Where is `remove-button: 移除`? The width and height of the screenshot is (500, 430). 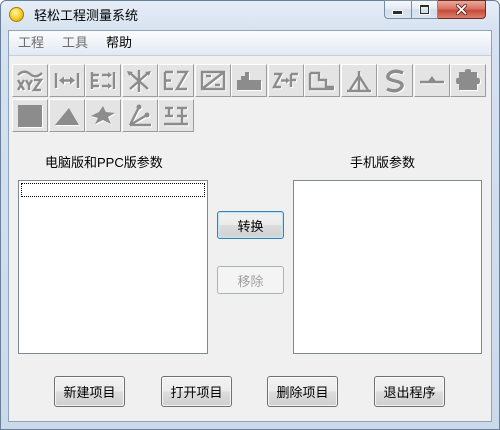
remove-button: 移除 is located at coordinates (250, 280).